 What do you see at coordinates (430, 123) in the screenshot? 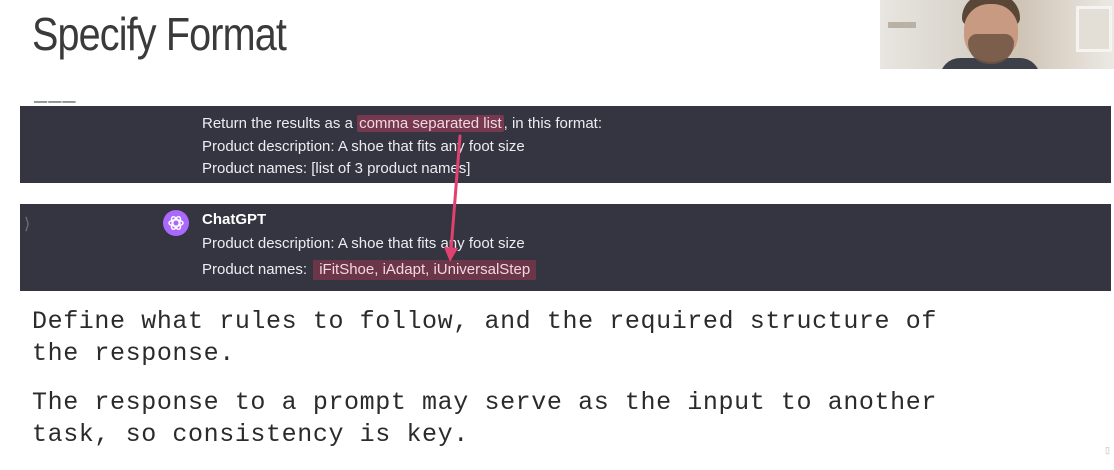
I see `prompt-highlight-comma-list: comma separated list` at bounding box center [430, 123].